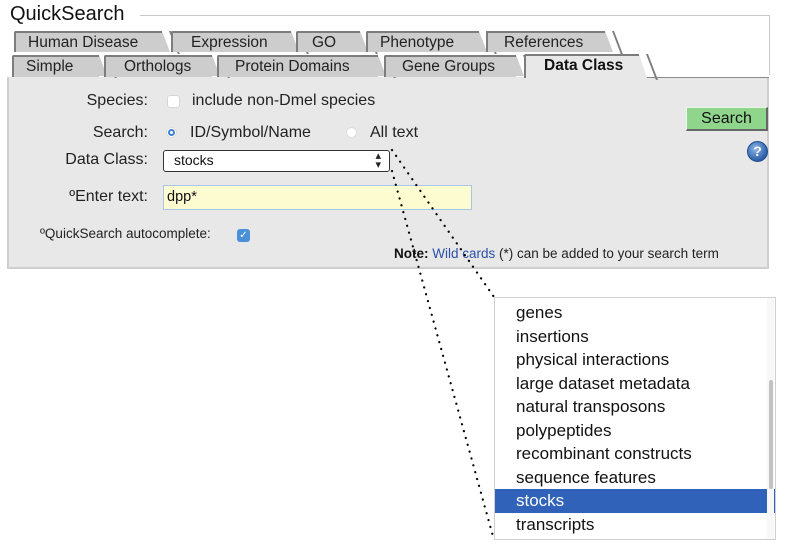 Image resolution: width=800 pixels, height=547 pixels. Describe the element at coordinates (50, 66) in the screenshot. I see `tab-label: Simple` at that location.